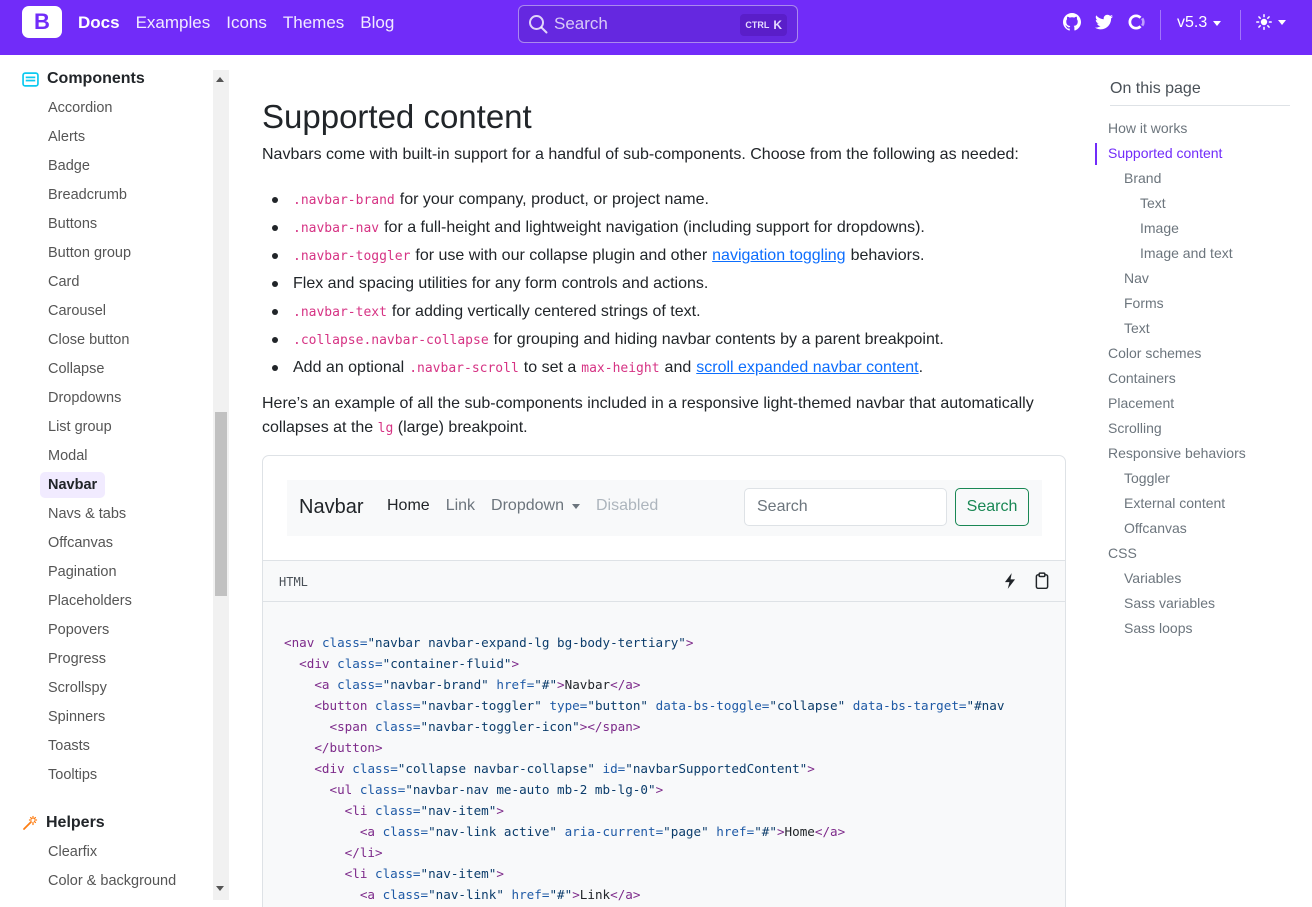 This screenshot has width=1312, height=907. What do you see at coordinates (1136, 278) in the screenshot?
I see `toc-item-nav: Nav` at bounding box center [1136, 278].